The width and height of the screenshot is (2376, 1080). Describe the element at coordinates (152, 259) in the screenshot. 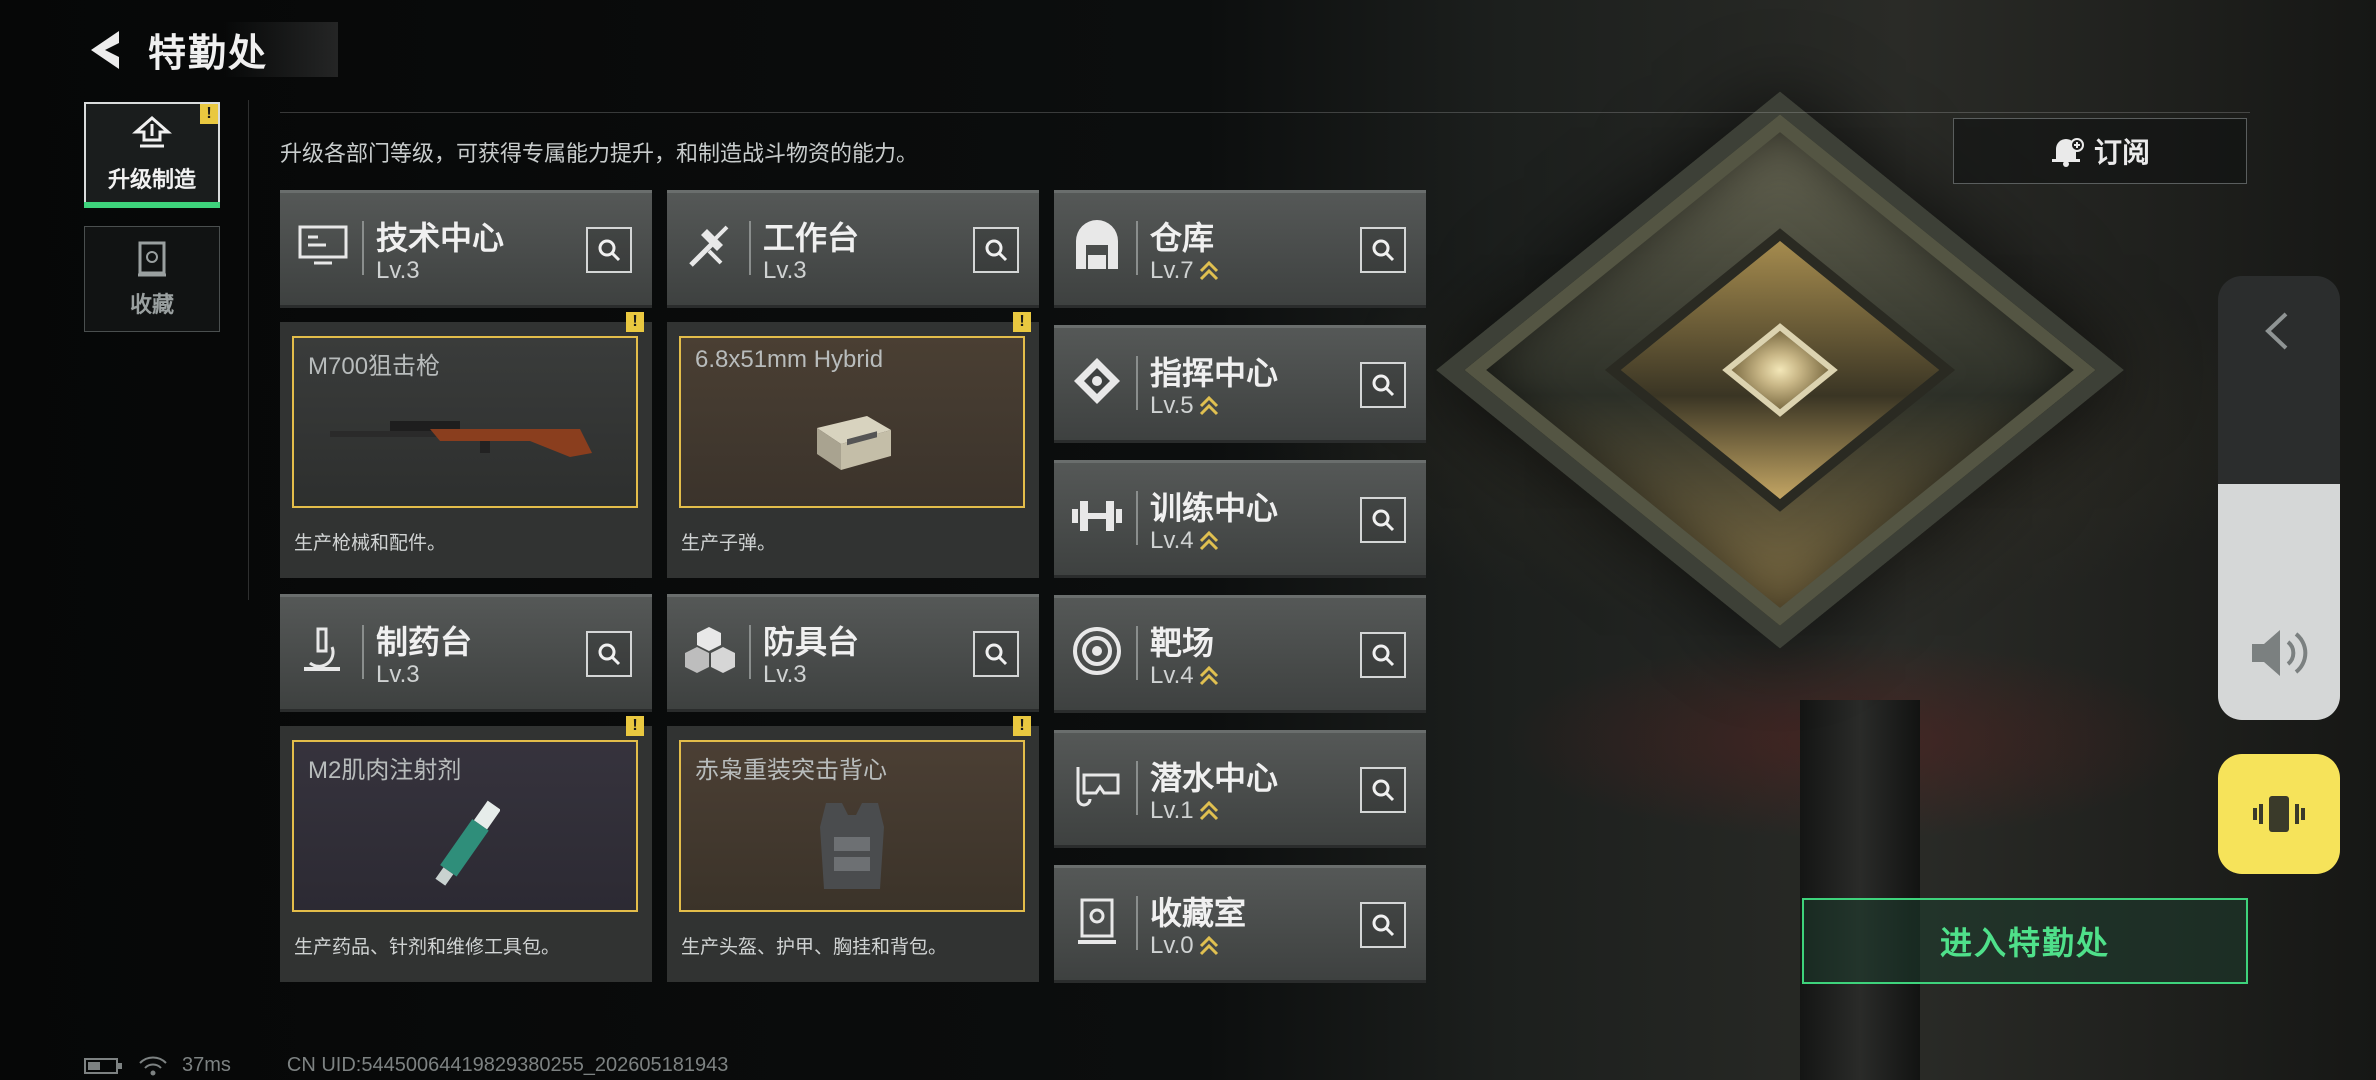

I see `collection-case-icon` at that location.